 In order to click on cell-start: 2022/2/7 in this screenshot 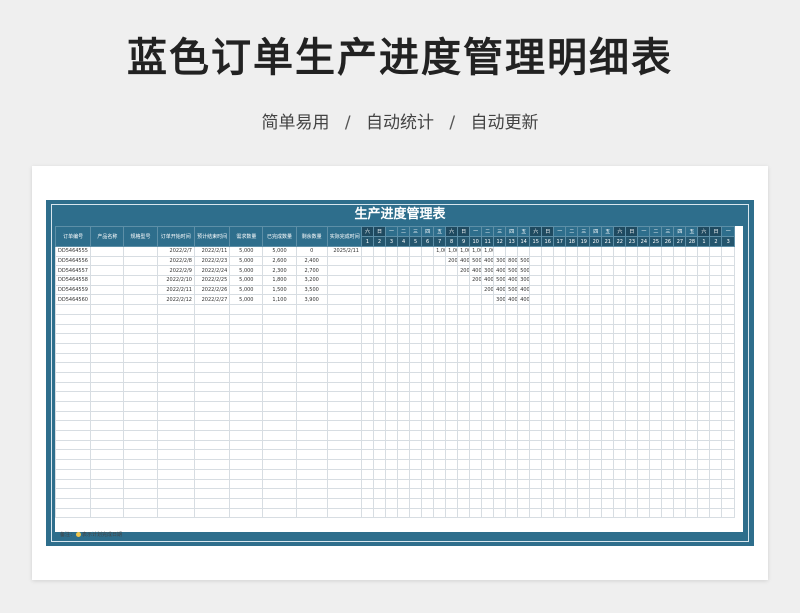, I will do `click(175, 251)`.